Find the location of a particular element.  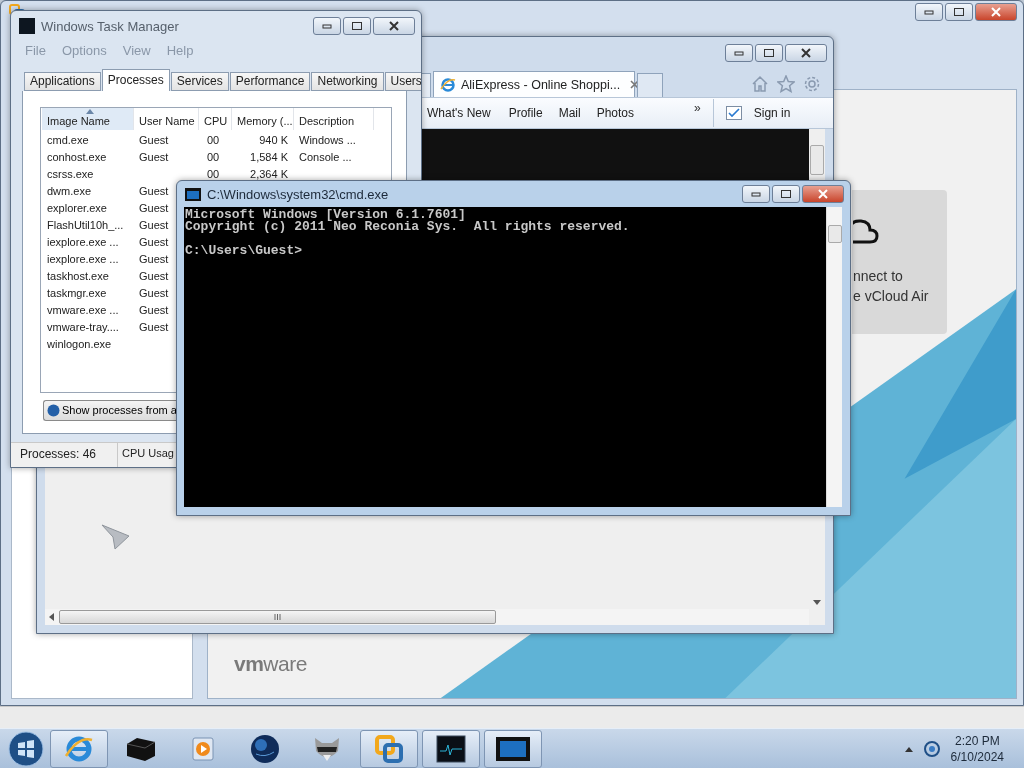

tray-expand-icon is located at coordinates (908, 748).